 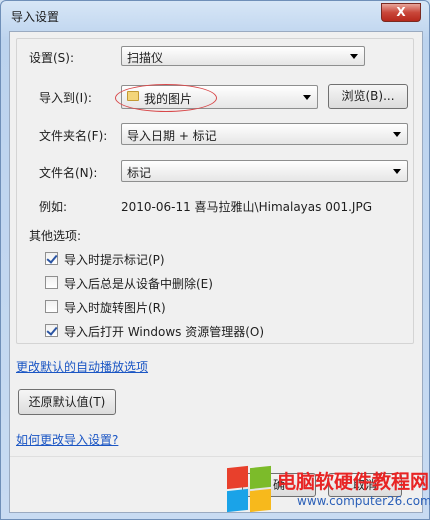 I want to click on file-name-dropdown: 标记, so click(x=264, y=171).